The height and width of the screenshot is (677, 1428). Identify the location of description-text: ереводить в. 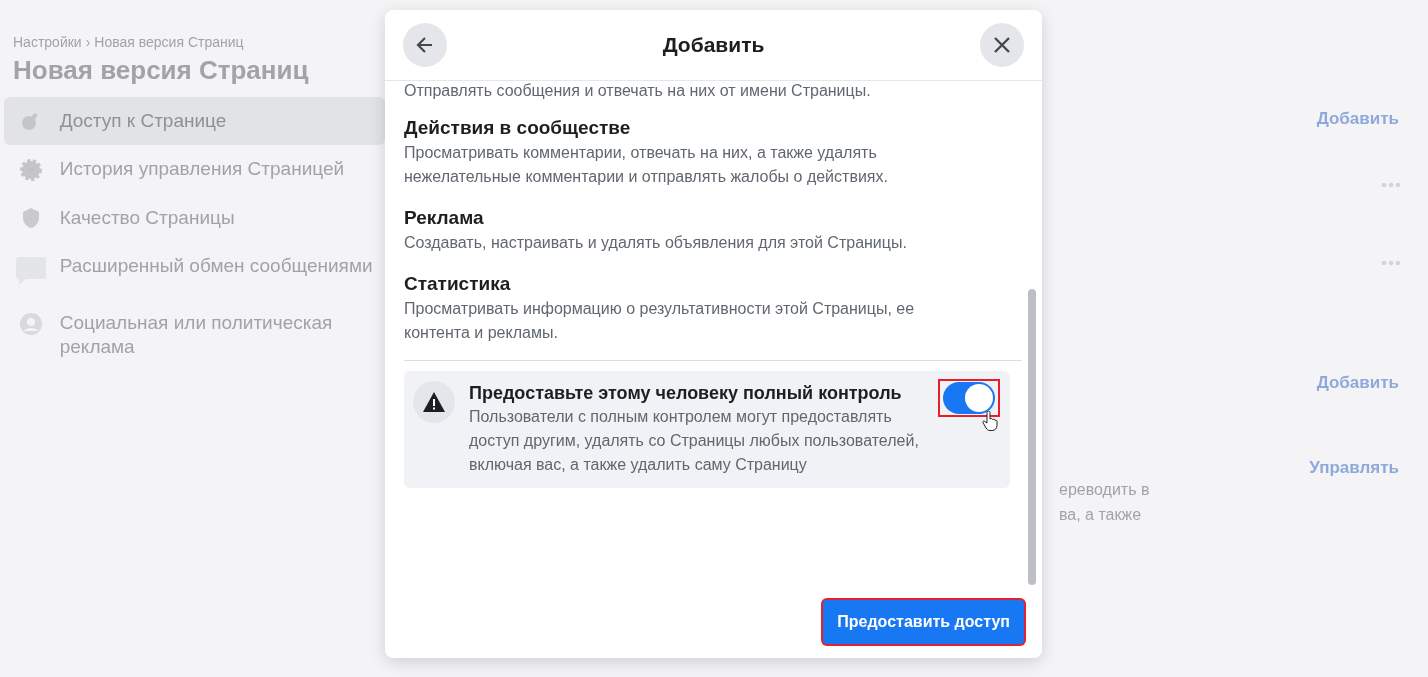
(1104, 489).